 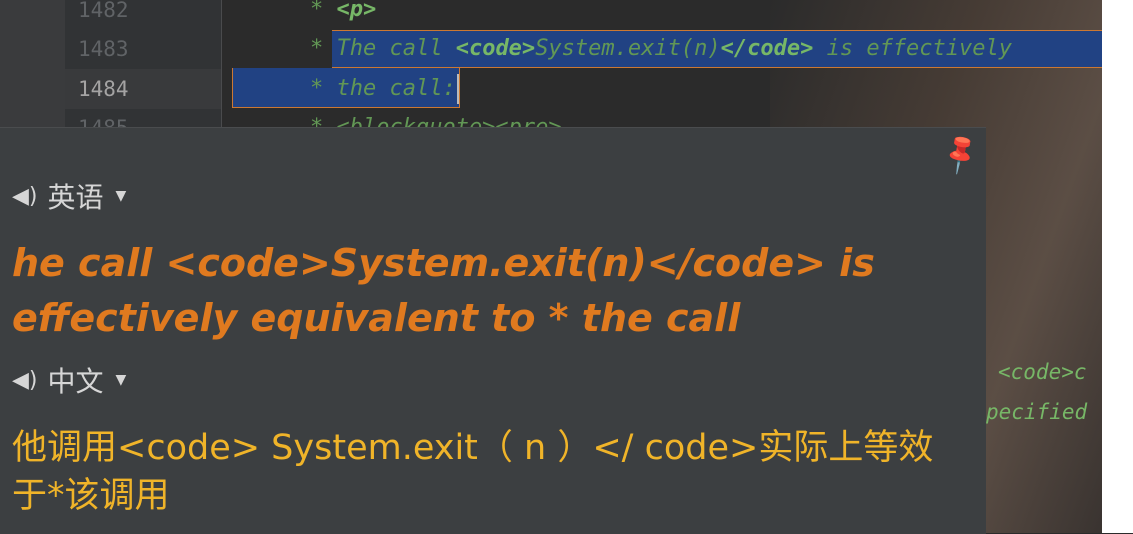 I want to click on line-number: 1482, so click(x=103, y=11).